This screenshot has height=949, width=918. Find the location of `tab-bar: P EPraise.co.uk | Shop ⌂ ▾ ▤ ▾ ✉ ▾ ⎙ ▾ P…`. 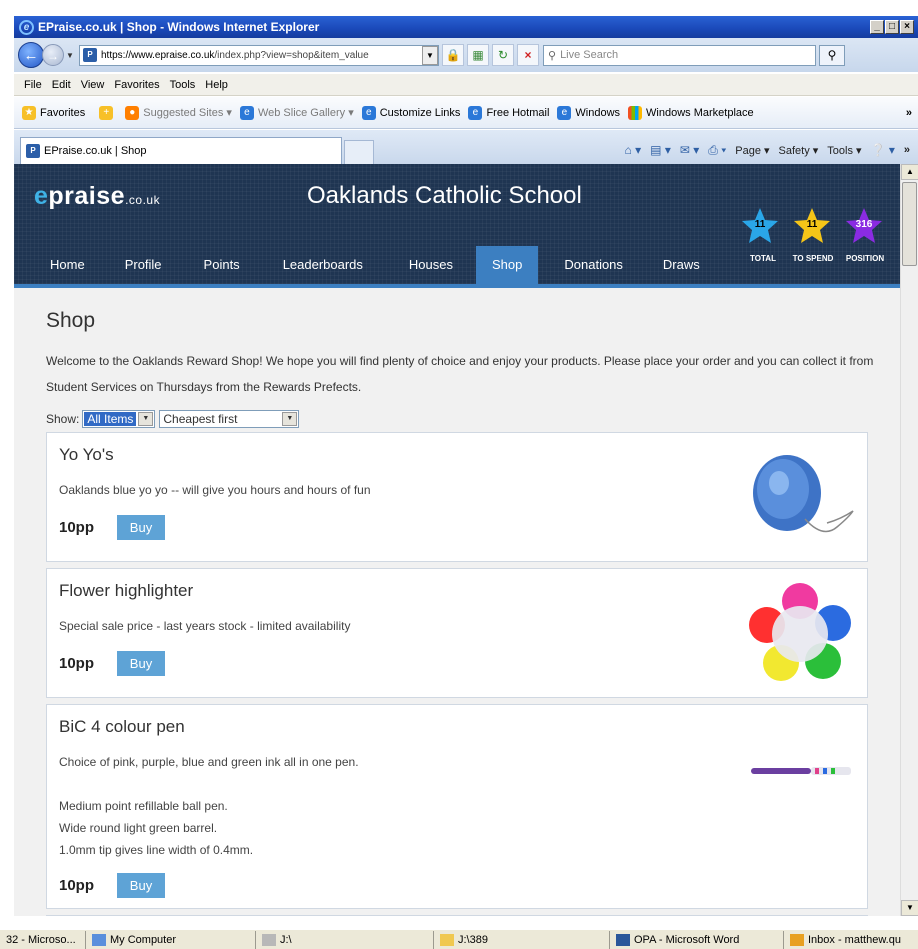

tab-bar: P EPraise.co.uk | Shop ⌂ ▾ ▤ ▾ ✉ ▾ ⎙ ▾ P… is located at coordinates (466, 147).